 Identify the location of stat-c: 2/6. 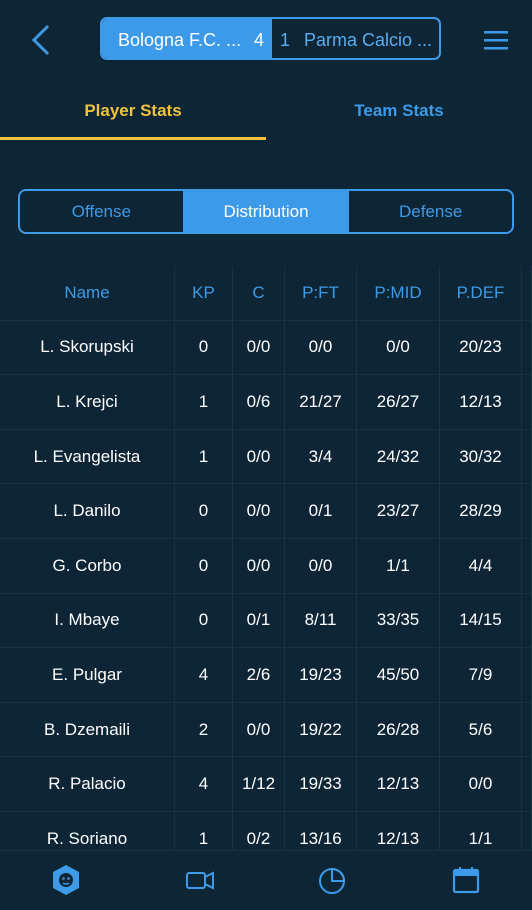
(259, 675).